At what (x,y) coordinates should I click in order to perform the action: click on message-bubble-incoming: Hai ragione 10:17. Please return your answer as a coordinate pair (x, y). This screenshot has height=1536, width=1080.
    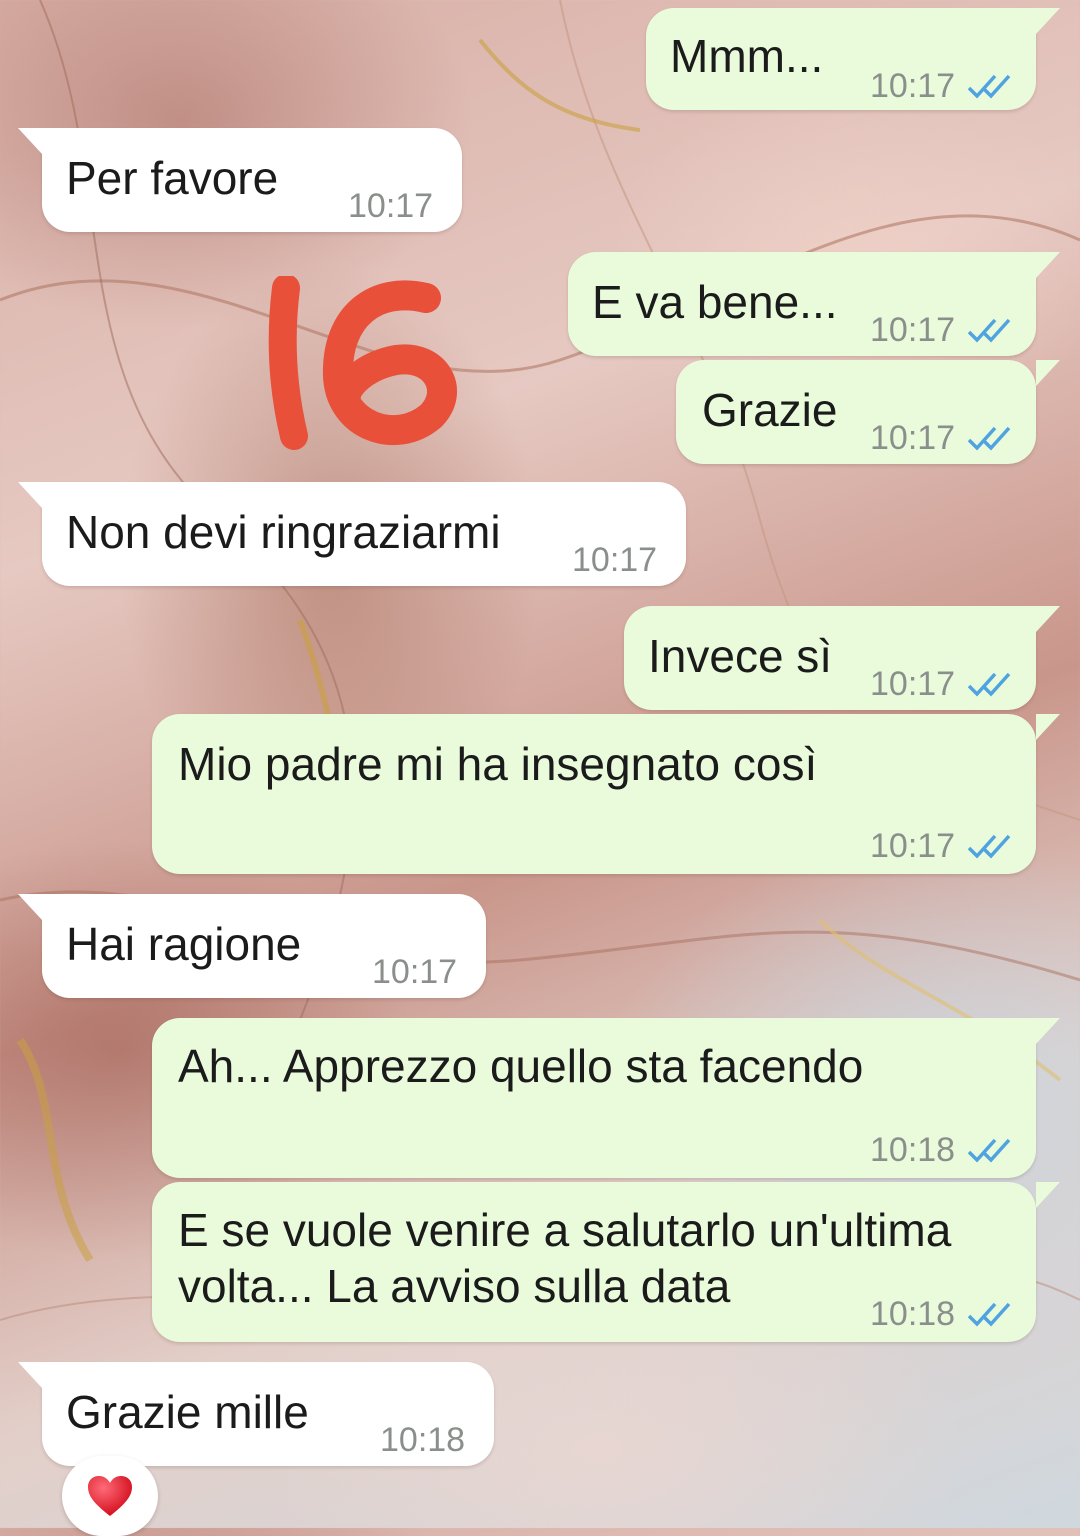
    Looking at the image, I should click on (252, 947).